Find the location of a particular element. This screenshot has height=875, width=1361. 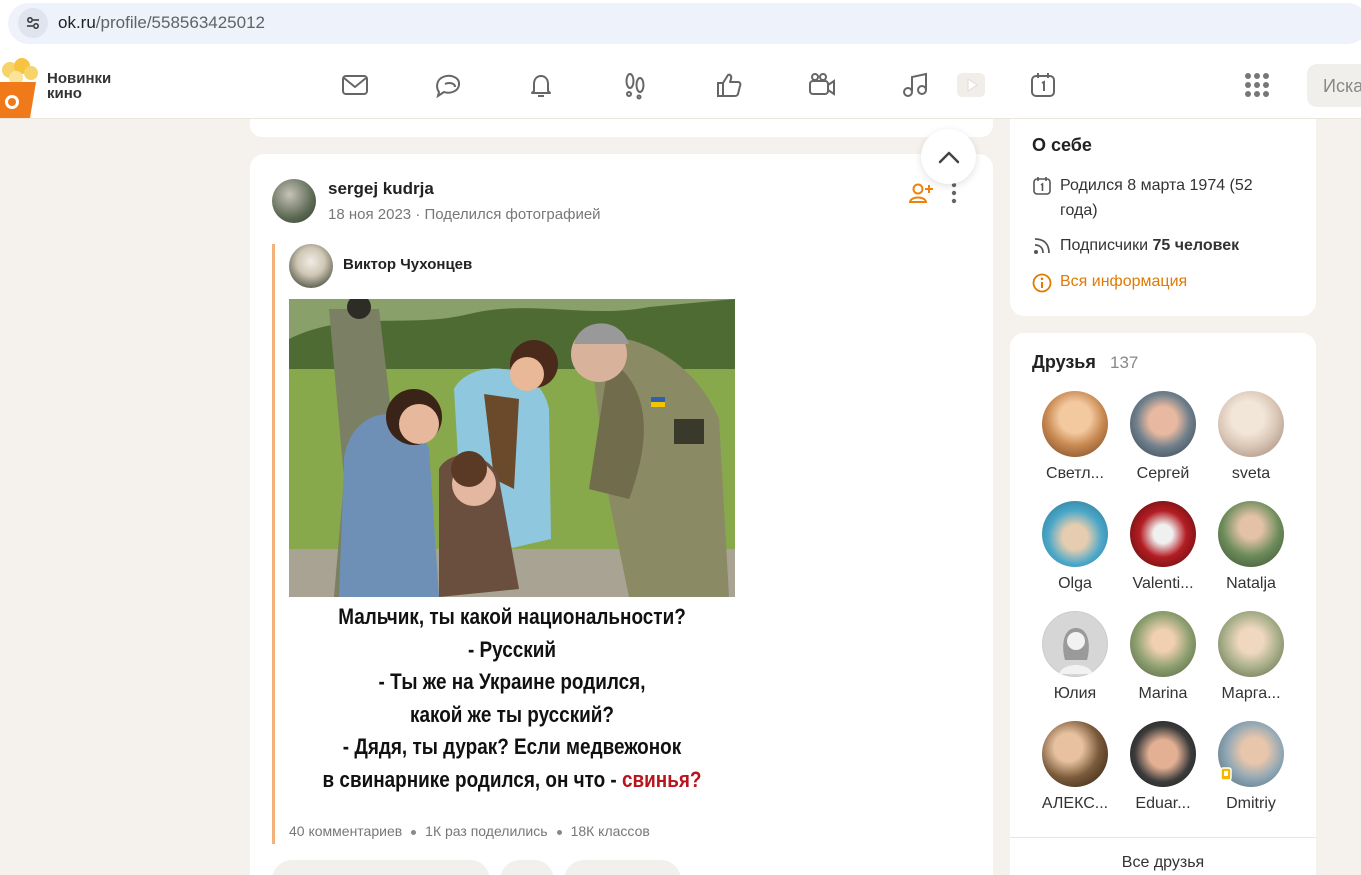

friend-item: Natalja is located at coordinates (1251, 547).